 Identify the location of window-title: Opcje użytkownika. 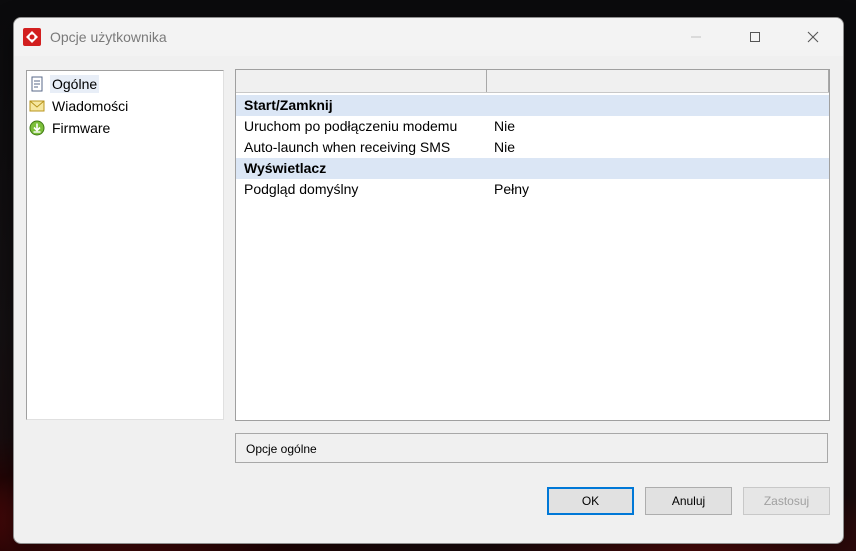
(108, 37).